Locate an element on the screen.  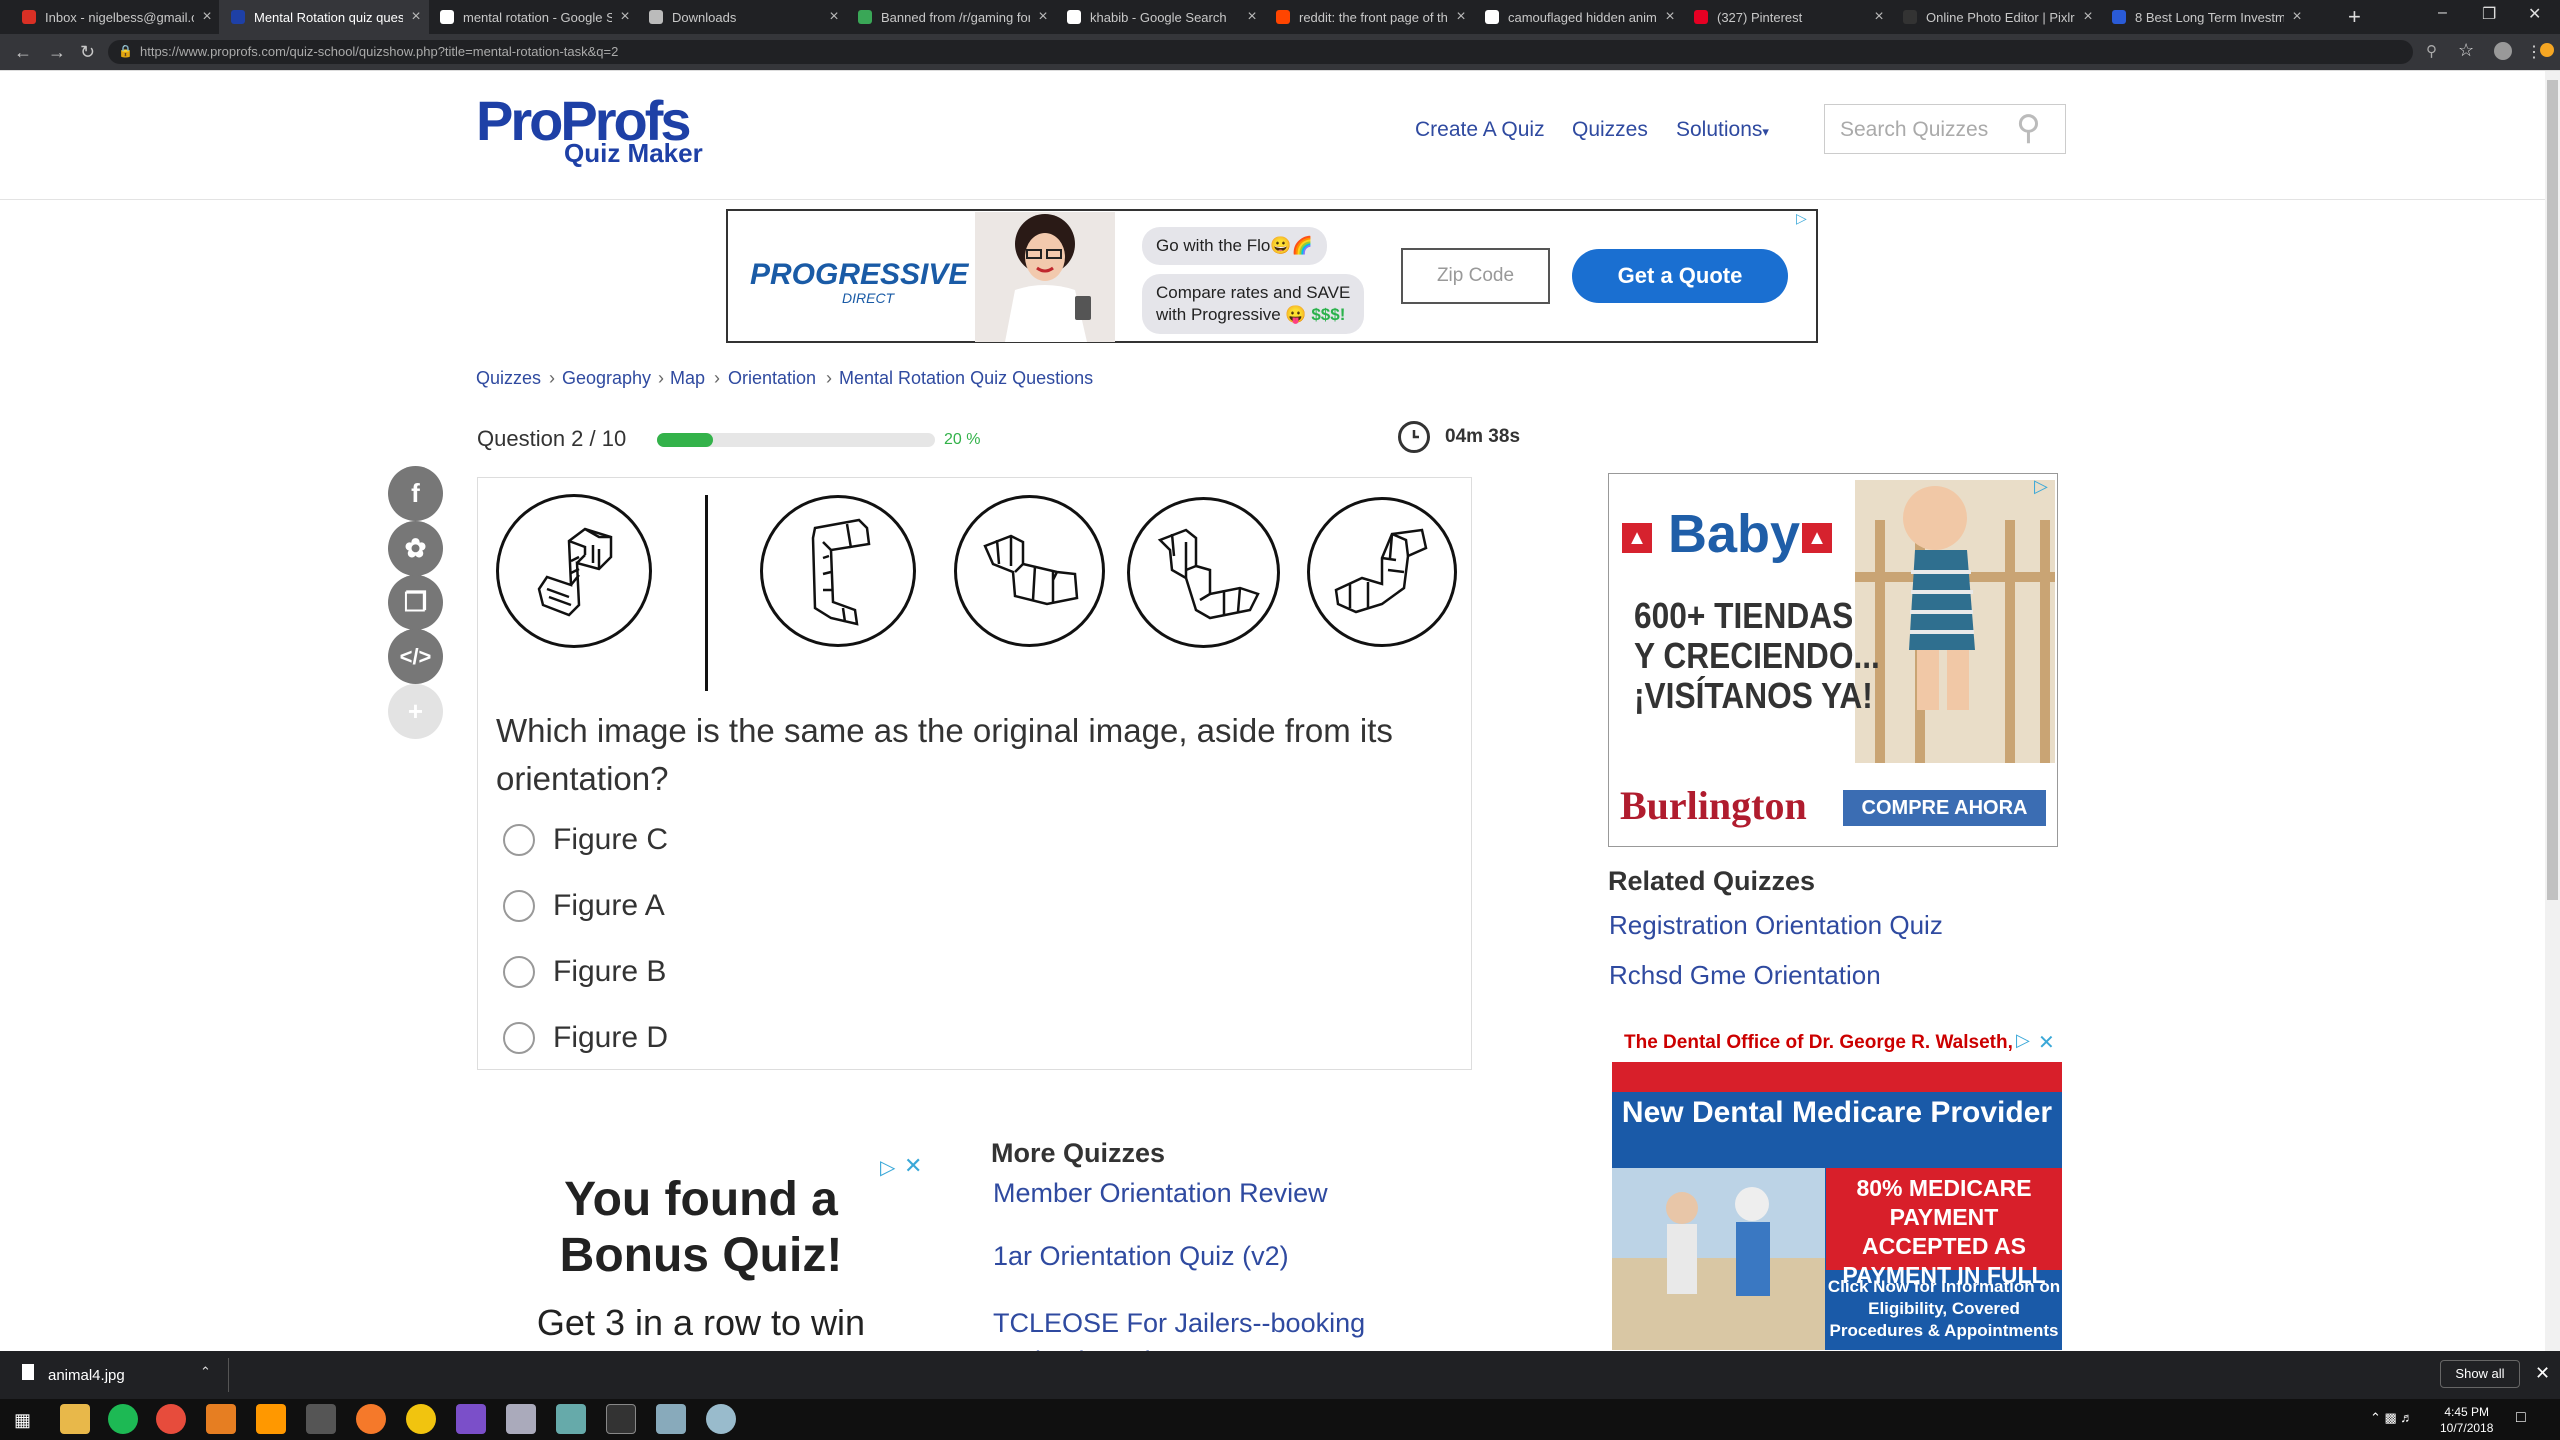
related-quiz-link: Registration Orientation Quiz is located at coordinates (1776, 925).